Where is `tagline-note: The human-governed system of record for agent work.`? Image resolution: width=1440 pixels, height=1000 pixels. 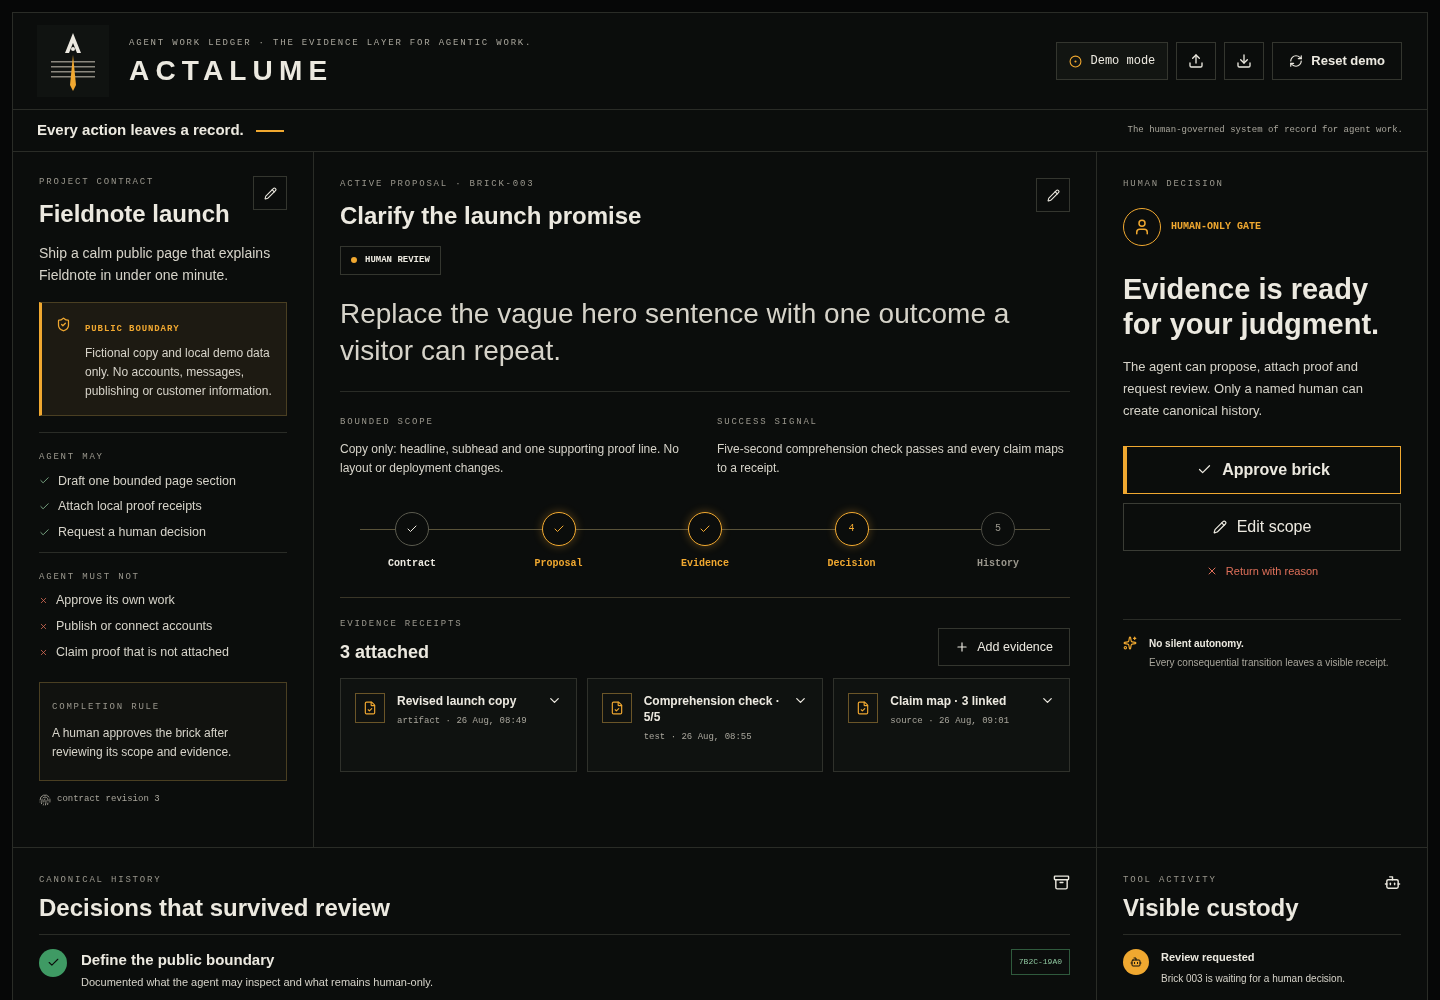
tagline-note: The human-governed system of record for agent work. is located at coordinates (1265, 130).